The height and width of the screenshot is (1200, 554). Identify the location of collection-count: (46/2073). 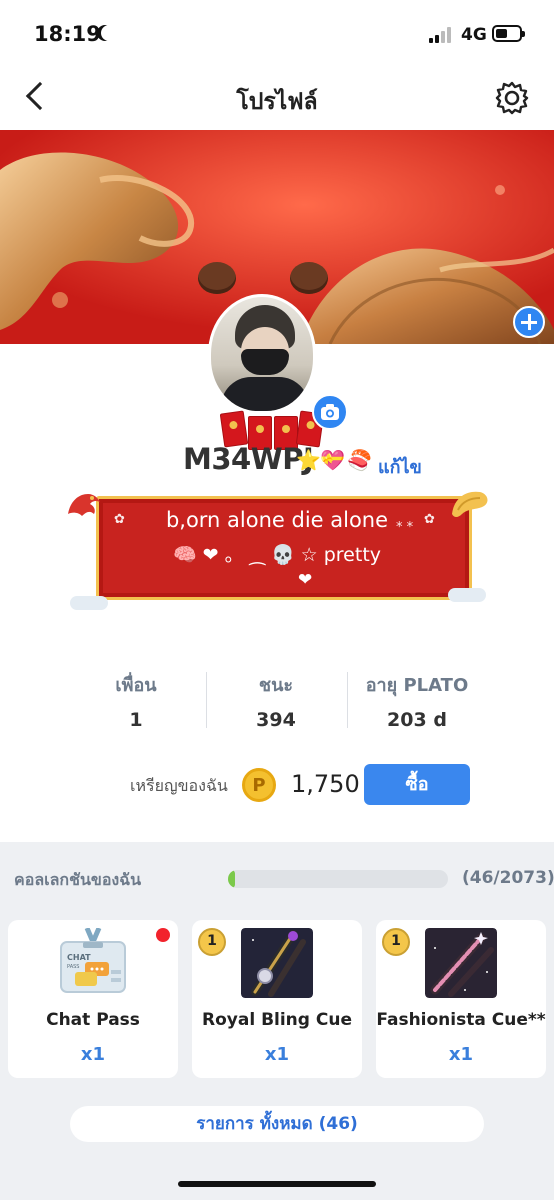
(508, 878).